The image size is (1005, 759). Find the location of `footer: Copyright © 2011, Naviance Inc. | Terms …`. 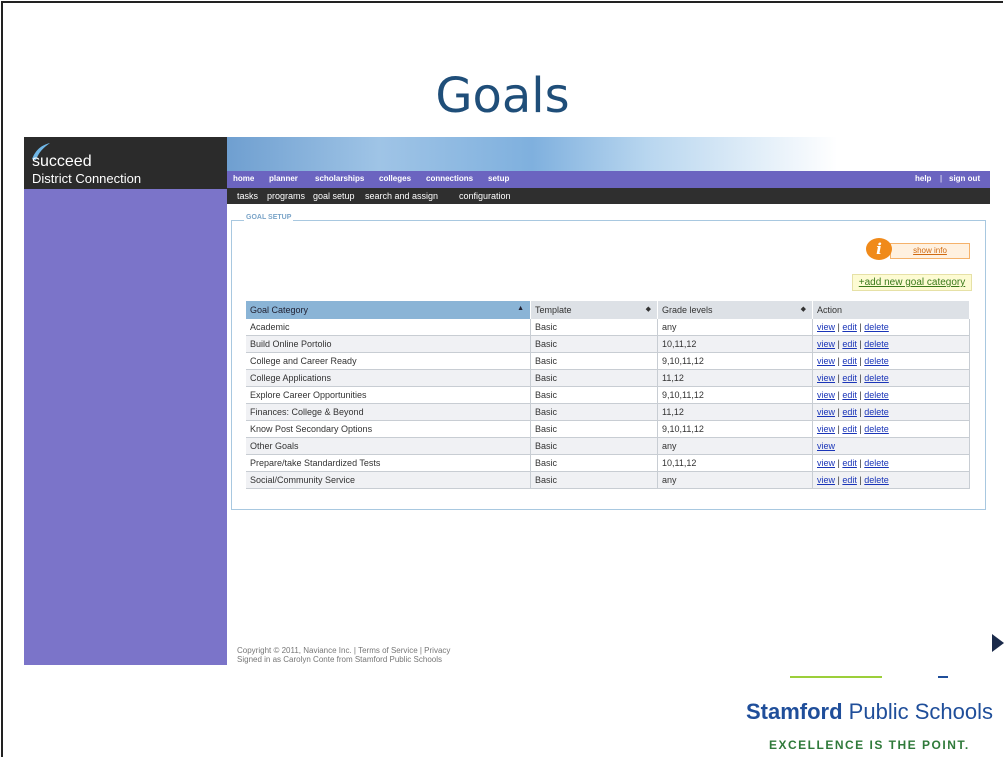

footer: Copyright © 2011, Naviance Inc. | Terms … is located at coordinates (343, 655).